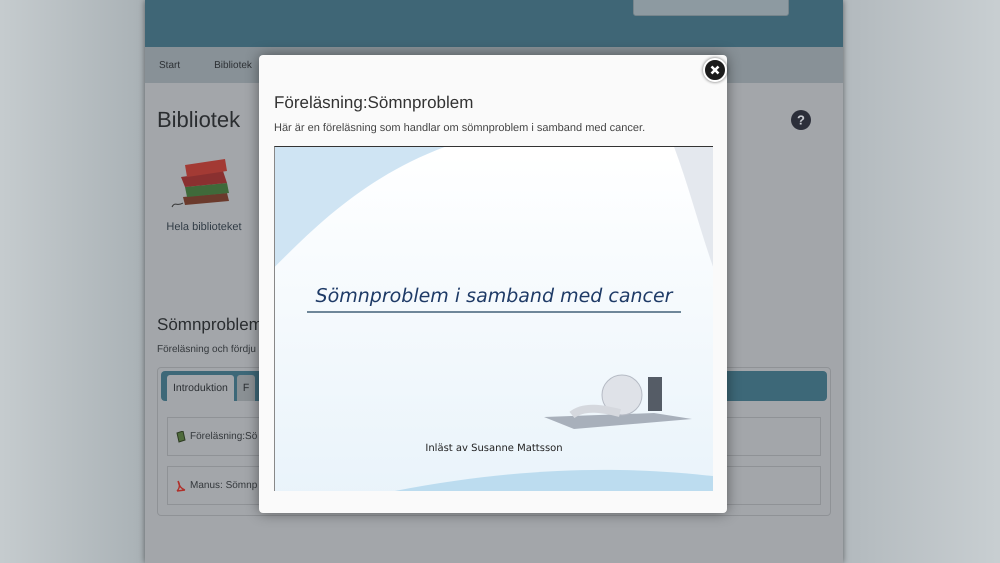  What do you see at coordinates (246, 388) in the screenshot?
I see `tab: F` at bounding box center [246, 388].